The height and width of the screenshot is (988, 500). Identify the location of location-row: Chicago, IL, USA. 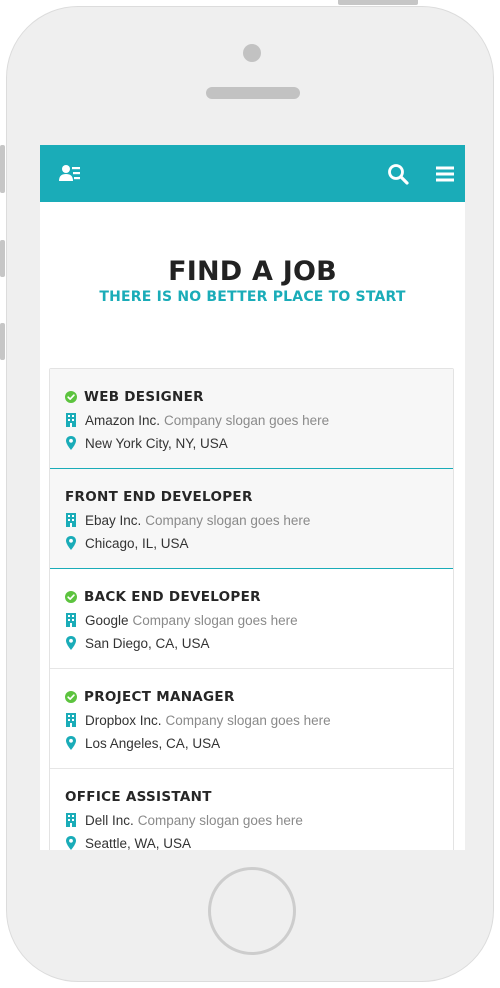
(127, 543).